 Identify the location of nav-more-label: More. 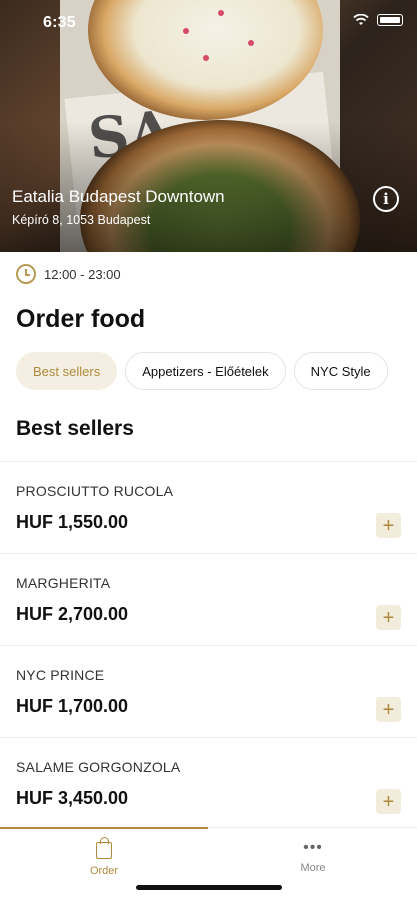
(313, 868).